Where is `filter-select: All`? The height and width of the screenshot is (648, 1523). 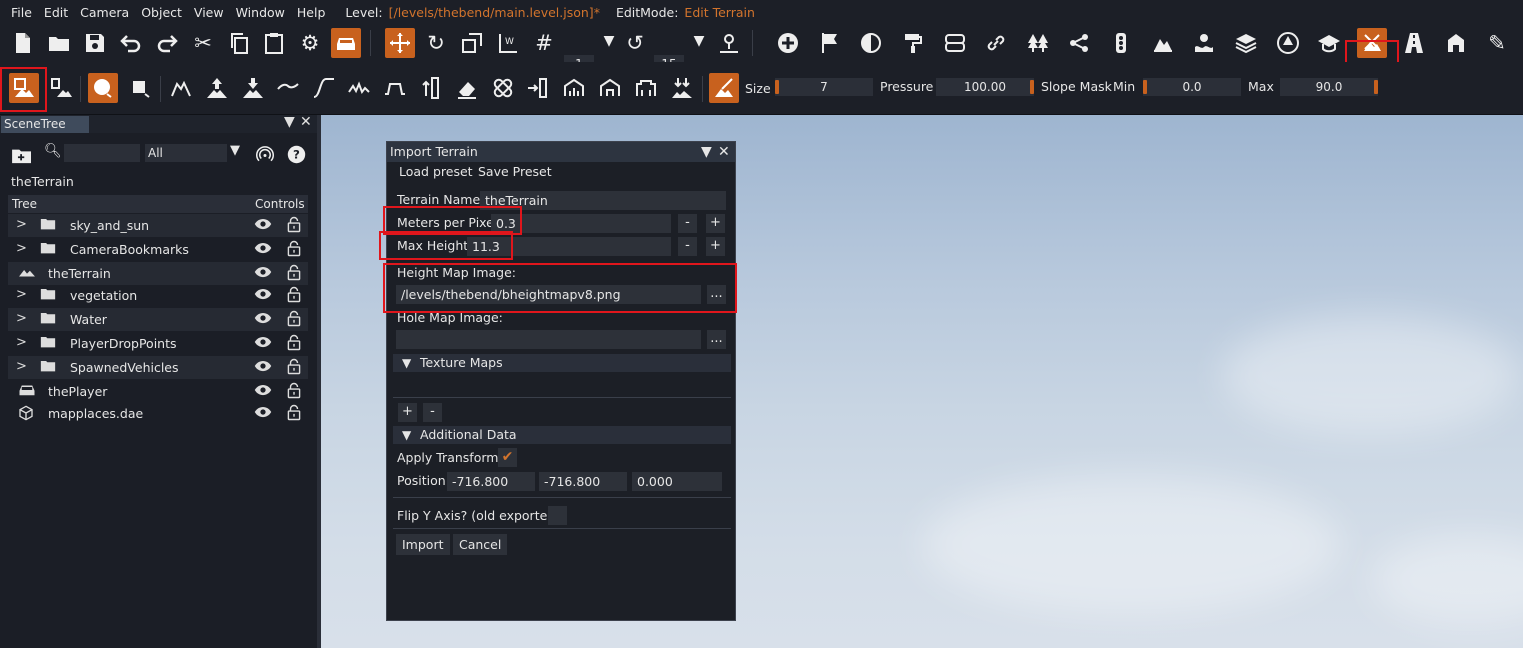
filter-select: All is located at coordinates (186, 153).